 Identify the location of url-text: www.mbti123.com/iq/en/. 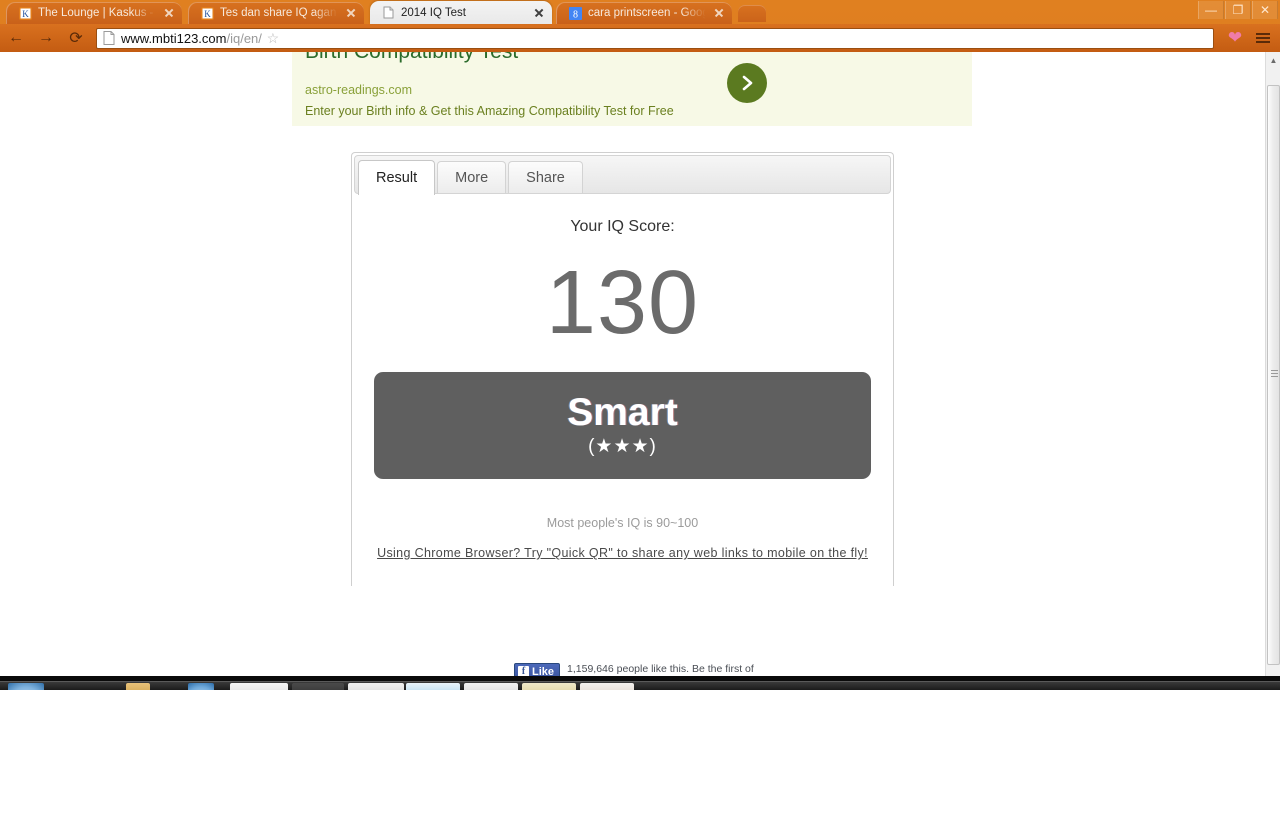
(191, 38).